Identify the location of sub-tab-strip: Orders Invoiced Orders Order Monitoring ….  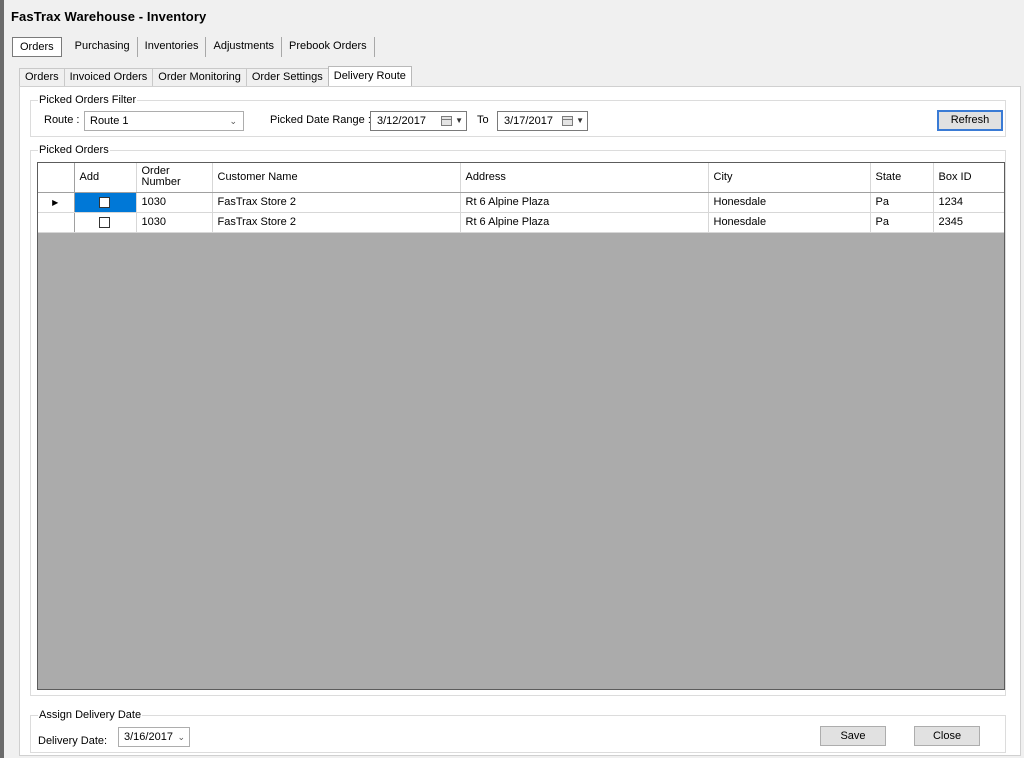
(215, 76).